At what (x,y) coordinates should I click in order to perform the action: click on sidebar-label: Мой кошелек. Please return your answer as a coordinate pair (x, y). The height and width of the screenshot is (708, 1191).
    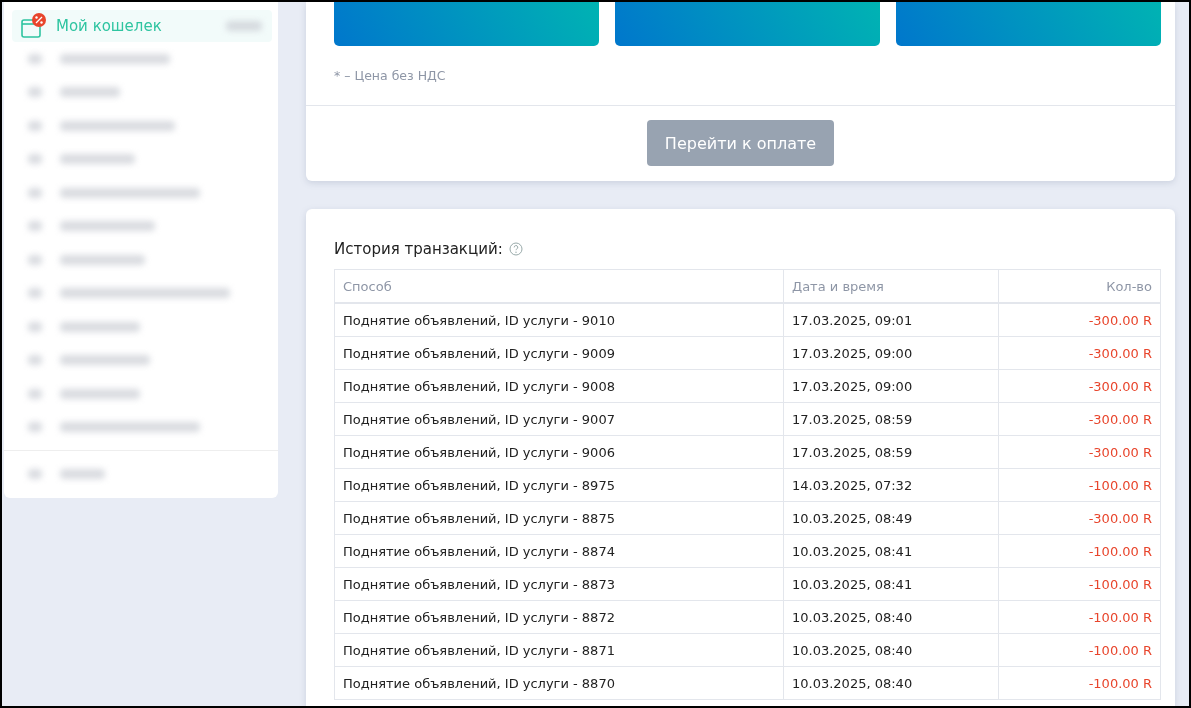
    Looking at the image, I should click on (109, 26).